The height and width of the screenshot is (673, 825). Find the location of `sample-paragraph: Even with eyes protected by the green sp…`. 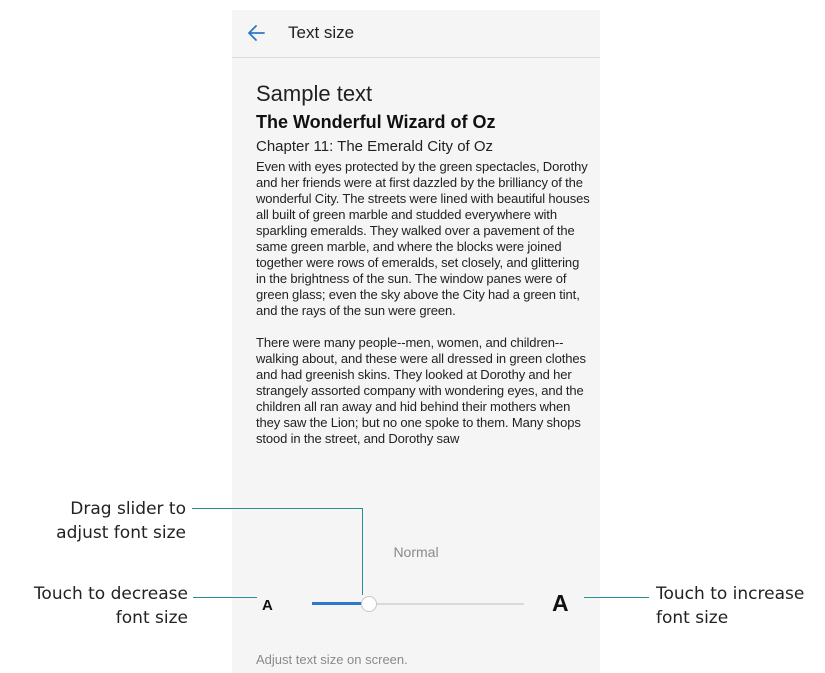

sample-paragraph: Even with eyes protected by the green sp… is located at coordinates (423, 238).